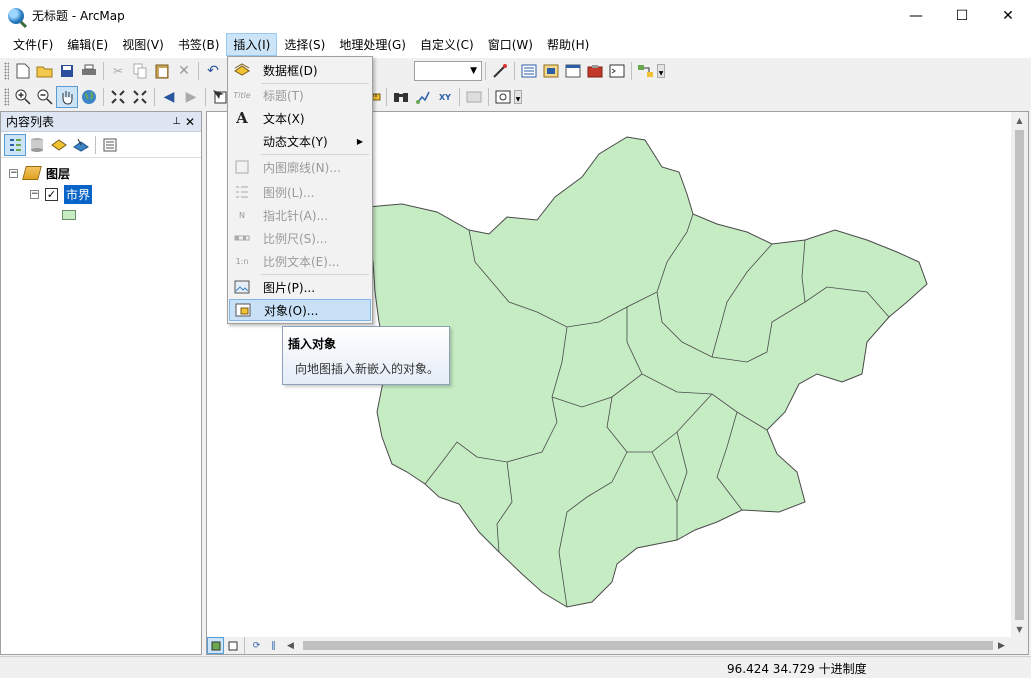  I want to click on vertical-scroll-thumb, so click(1019, 375).